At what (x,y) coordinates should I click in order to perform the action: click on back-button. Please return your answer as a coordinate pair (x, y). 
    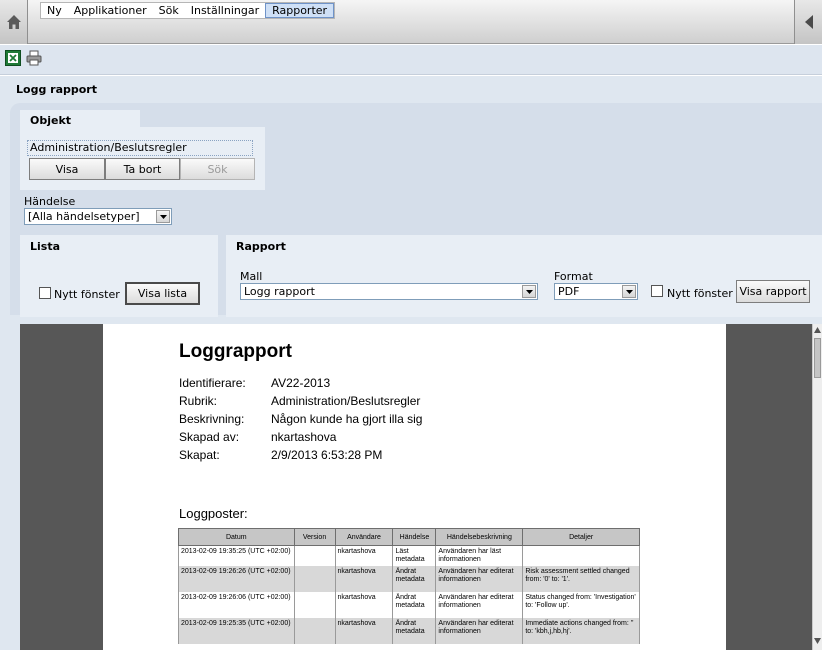
    Looking at the image, I should click on (808, 22).